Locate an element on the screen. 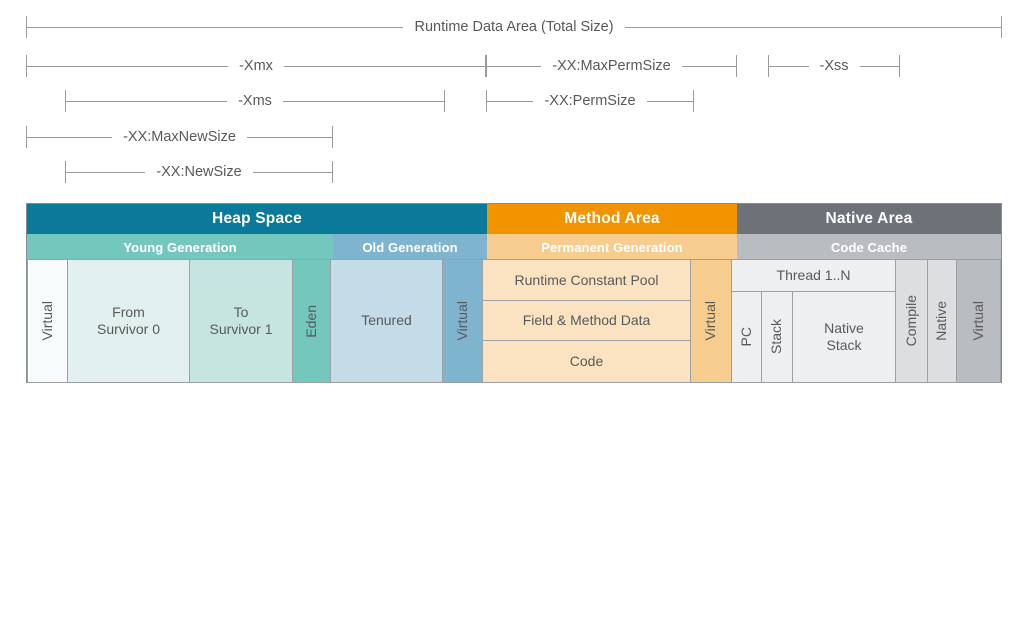 This screenshot has width=1024, height=621. cell-method-virtual: Virtual is located at coordinates (711, 321).